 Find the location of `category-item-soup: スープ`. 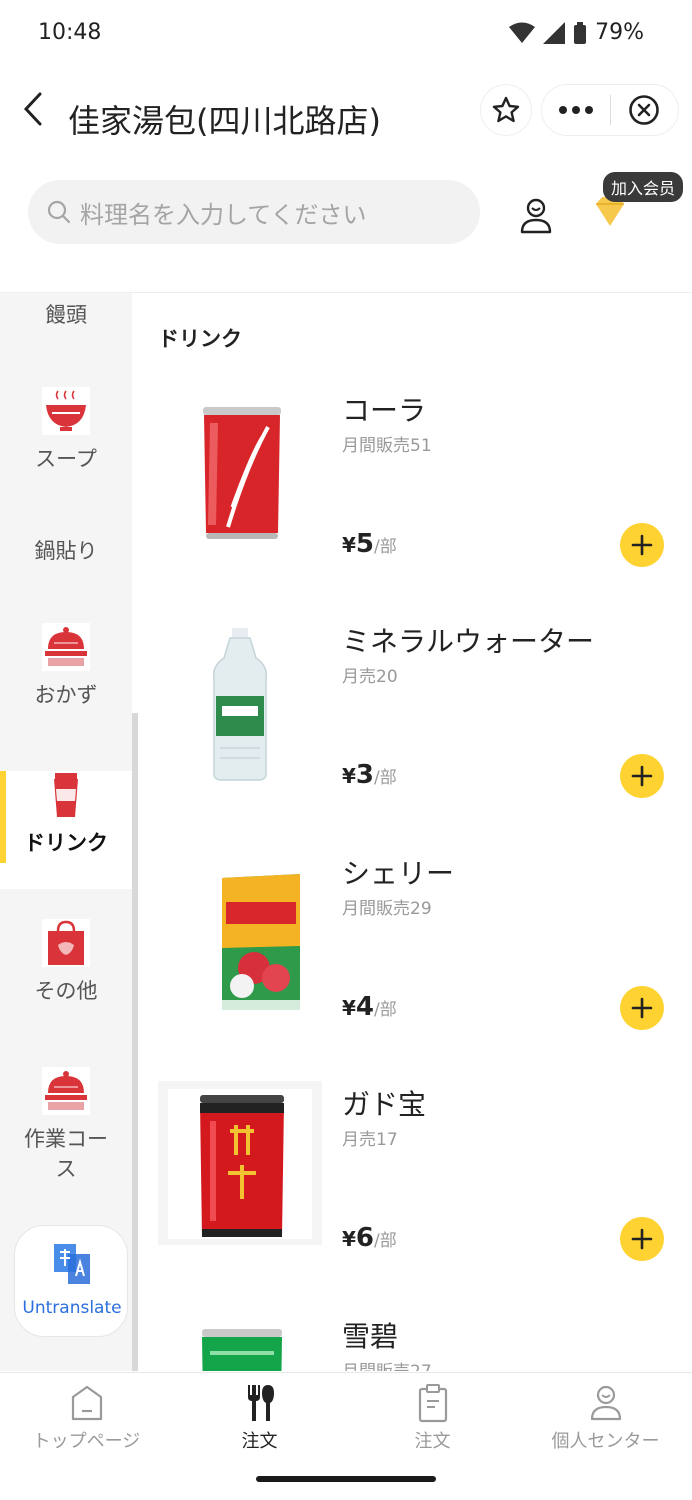

category-item-soup: スープ is located at coordinates (66, 430).